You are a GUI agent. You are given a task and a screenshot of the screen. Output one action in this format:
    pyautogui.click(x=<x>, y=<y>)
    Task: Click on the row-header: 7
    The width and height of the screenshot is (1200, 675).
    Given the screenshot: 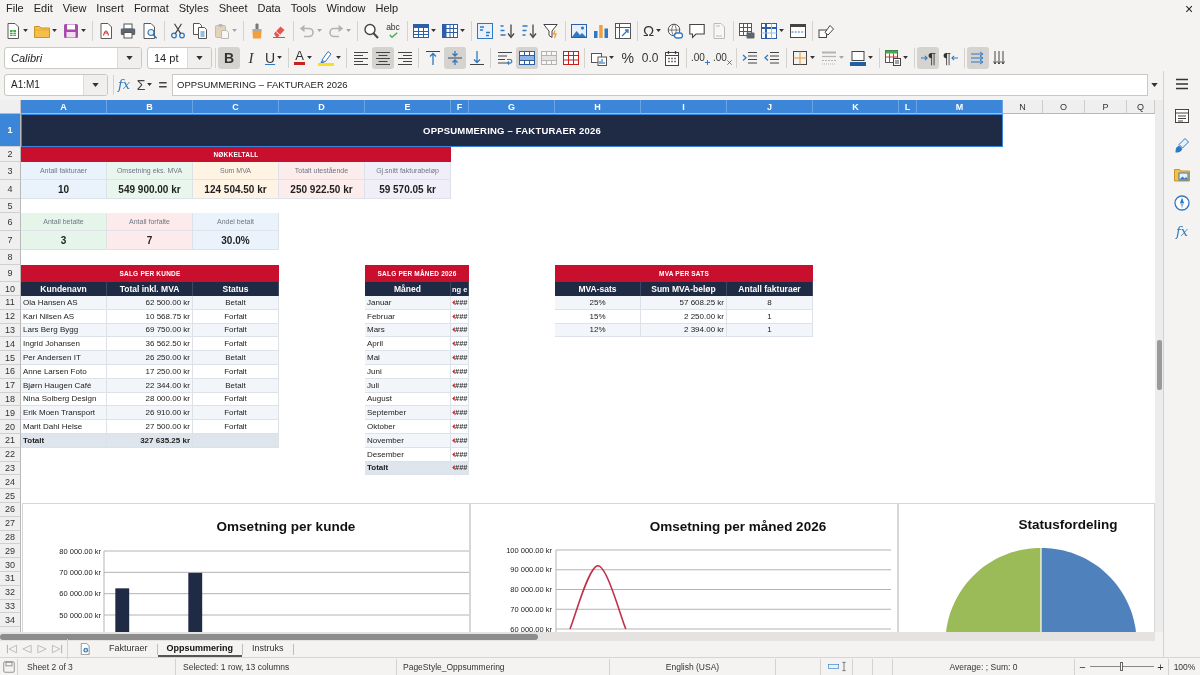 What is the action you would take?
    pyautogui.click(x=10, y=240)
    